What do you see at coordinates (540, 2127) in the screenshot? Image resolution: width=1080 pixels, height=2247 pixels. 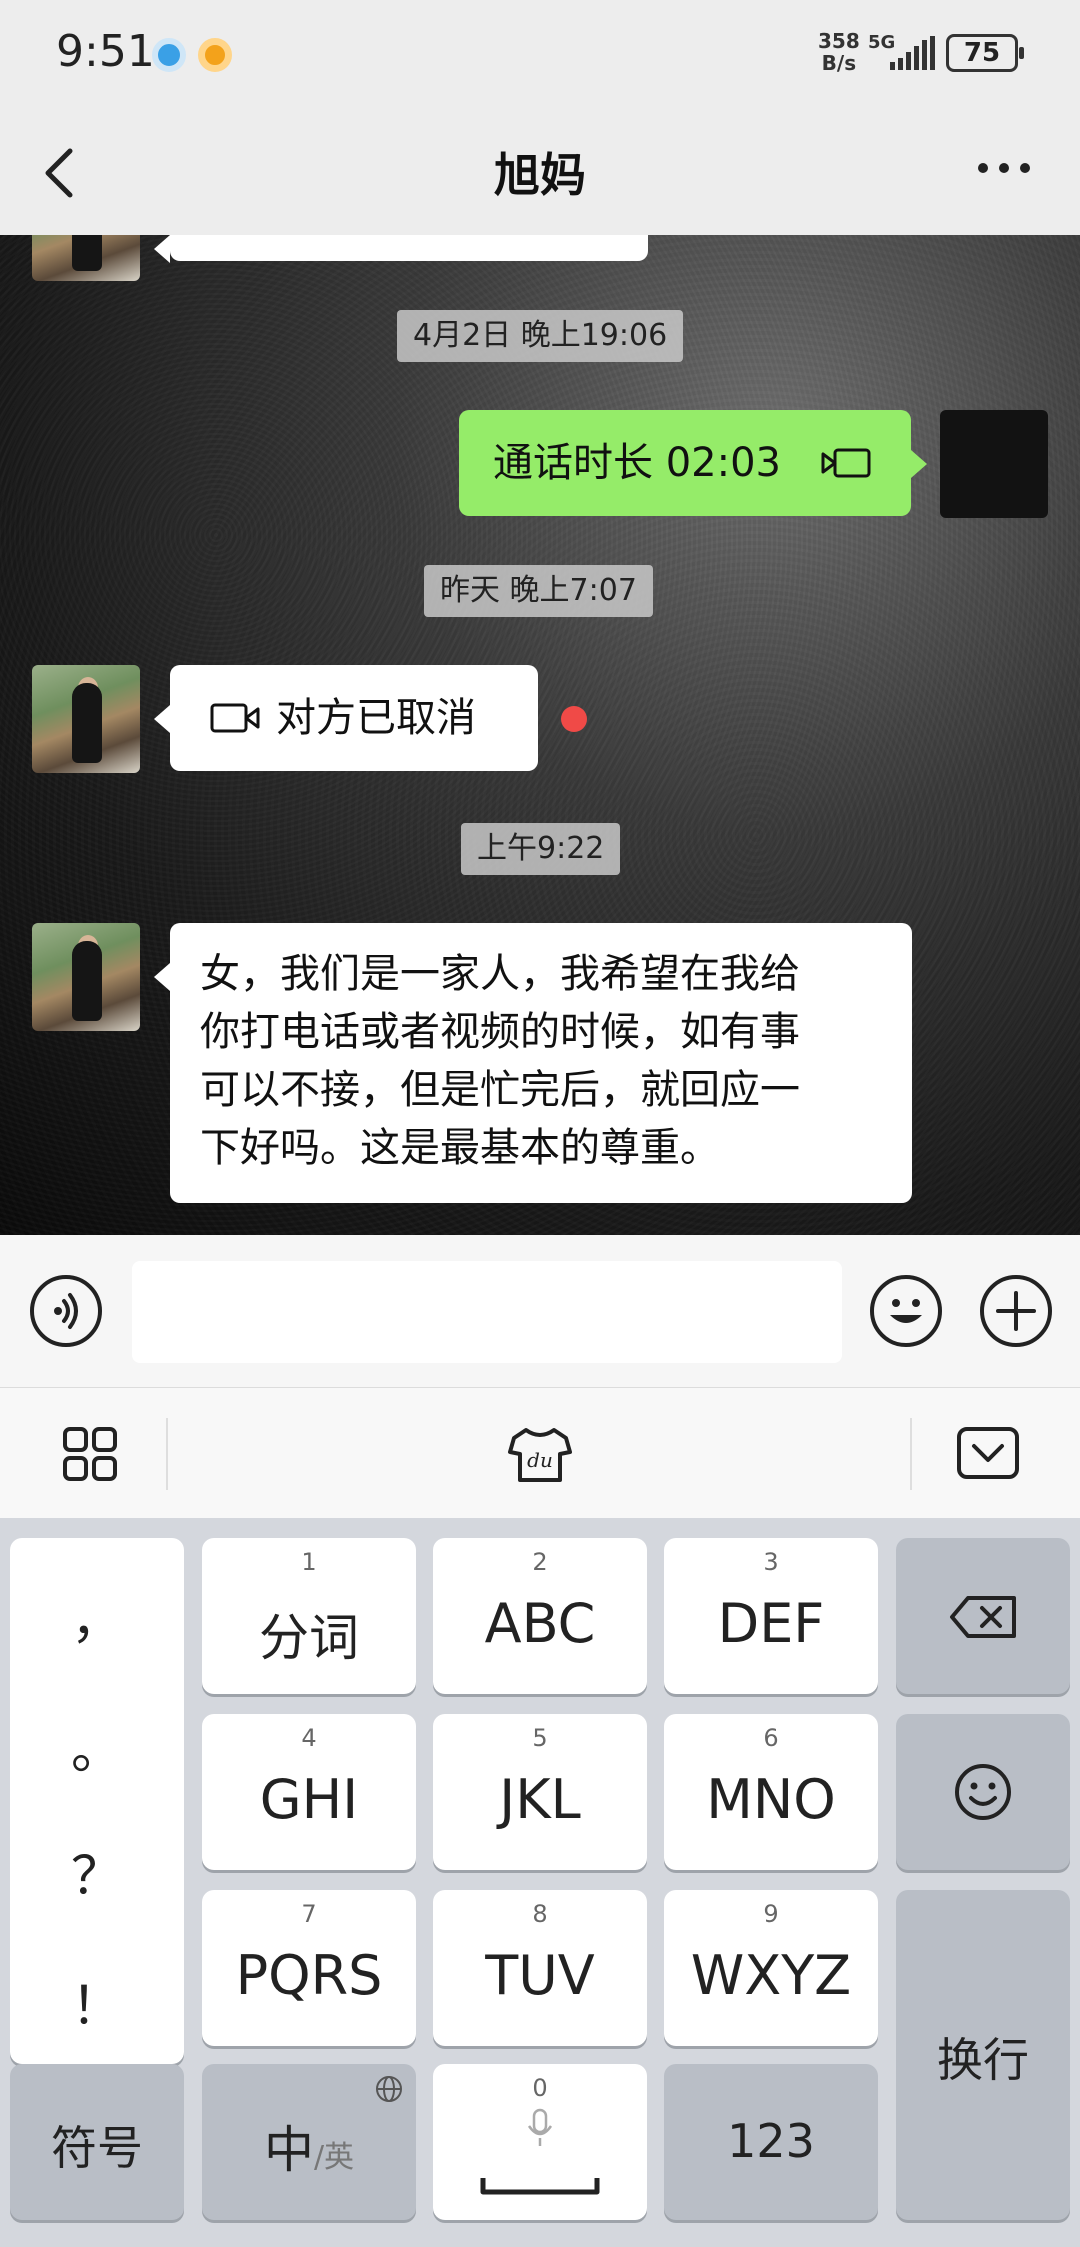 I see `microphone-icon` at bounding box center [540, 2127].